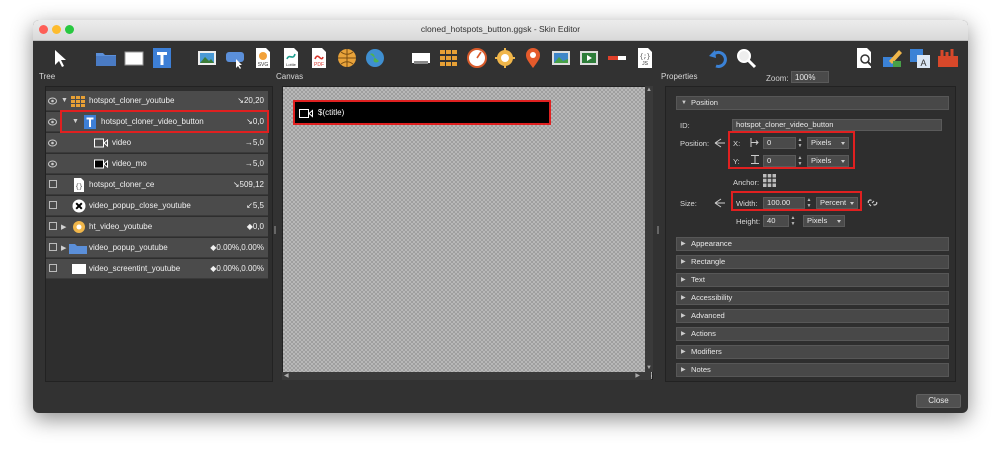 The height and width of the screenshot is (456, 1000). Describe the element at coordinates (375, 58) in the screenshot. I see `map-icon` at that location.